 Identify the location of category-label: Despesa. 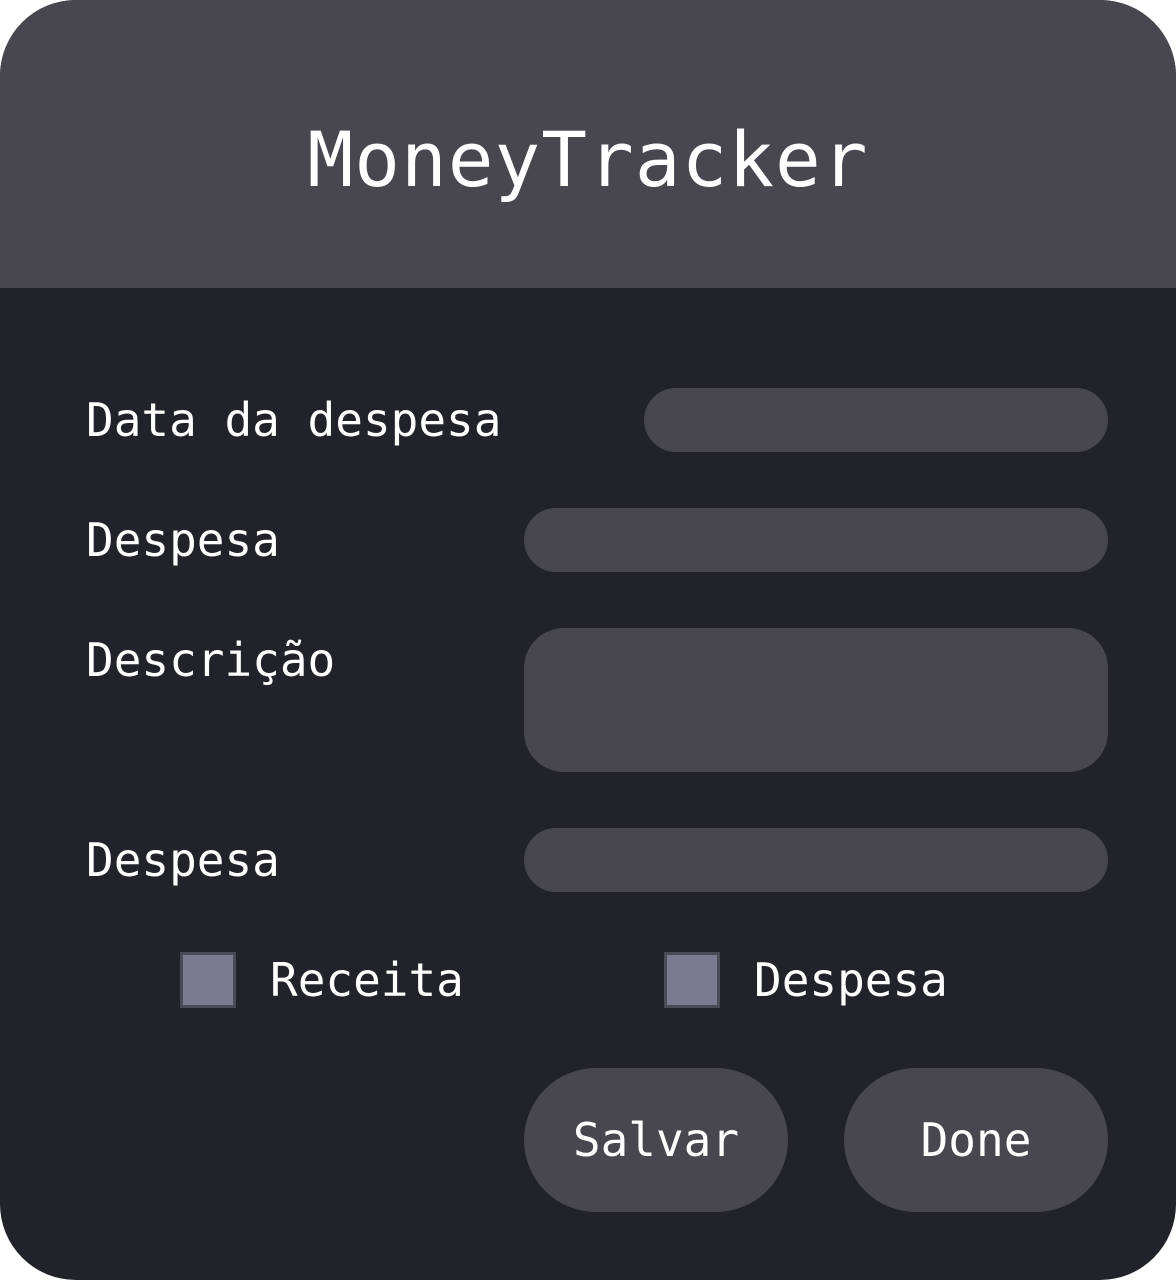
(183, 860).